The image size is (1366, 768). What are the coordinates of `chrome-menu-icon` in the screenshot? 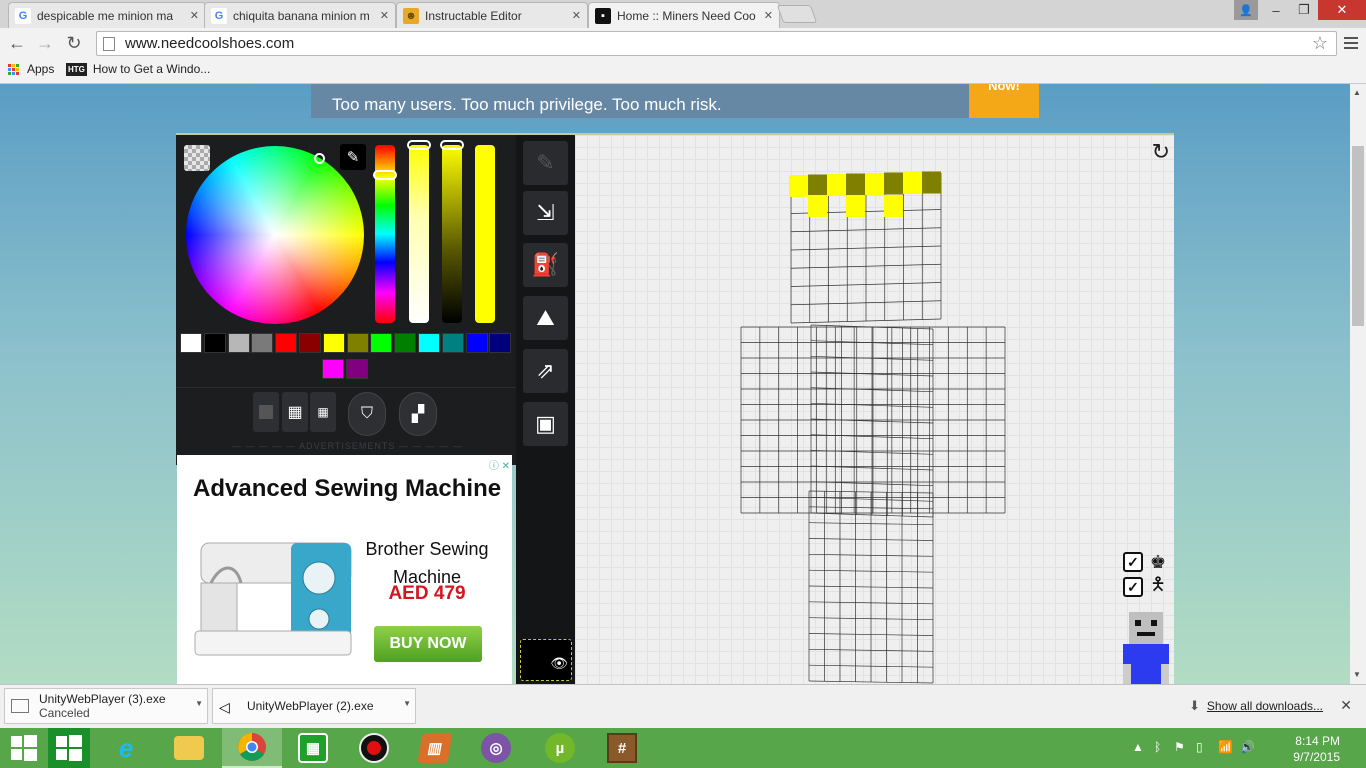 It's located at (1351, 43).